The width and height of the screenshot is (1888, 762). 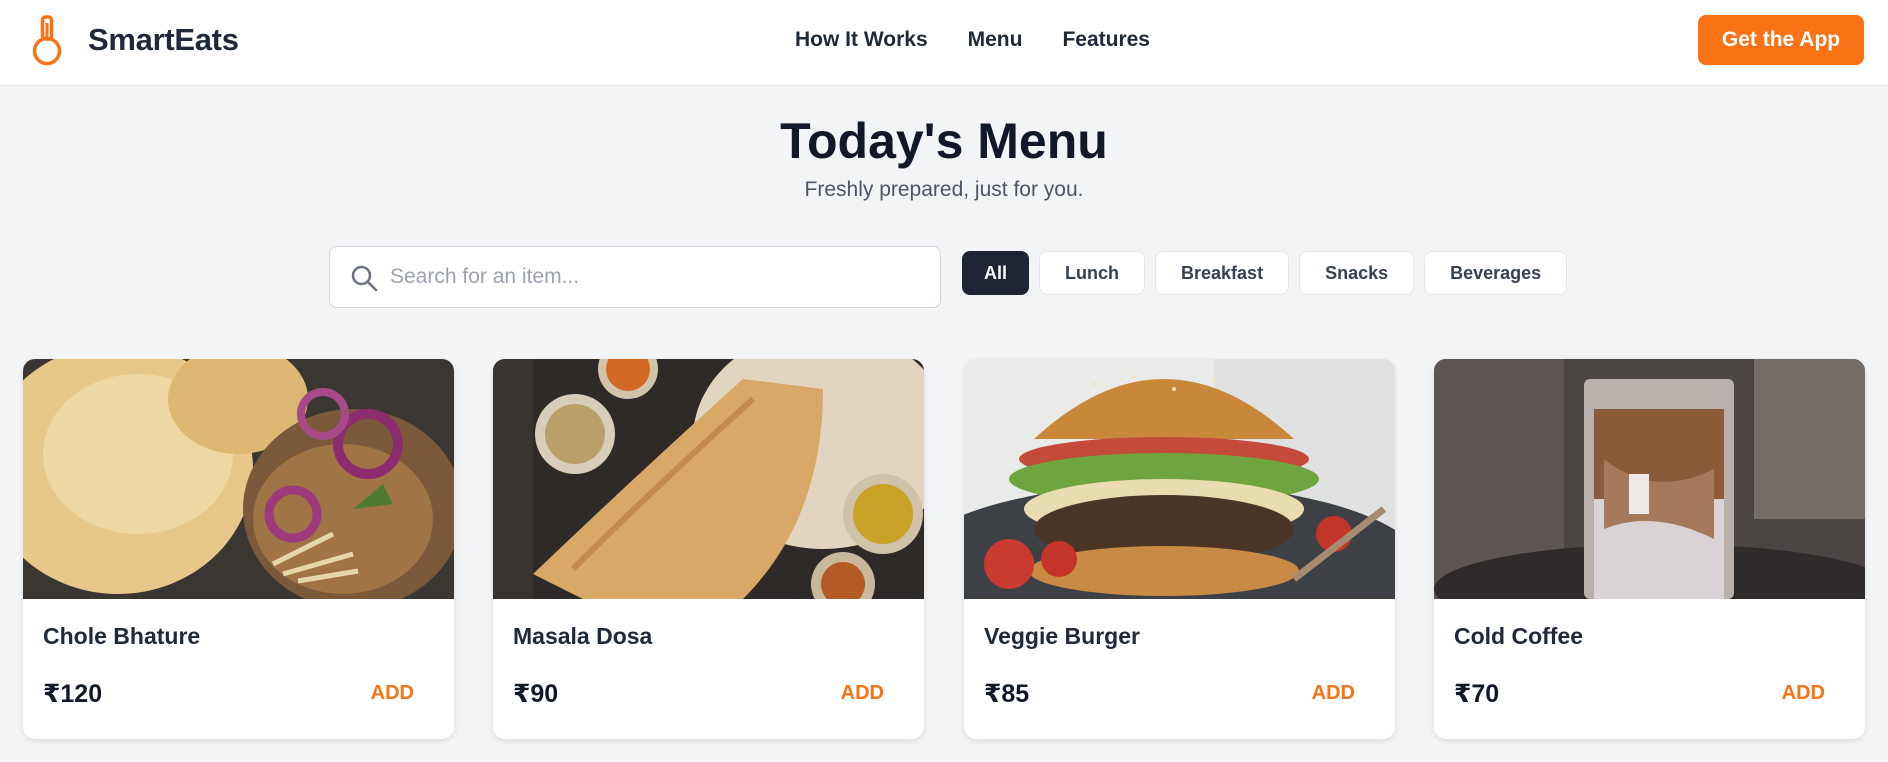 What do you see at coordinates (1519, 636) in the screenshot?
I see `item-name: Cold Coffee` at bounding box center [1519, 636].